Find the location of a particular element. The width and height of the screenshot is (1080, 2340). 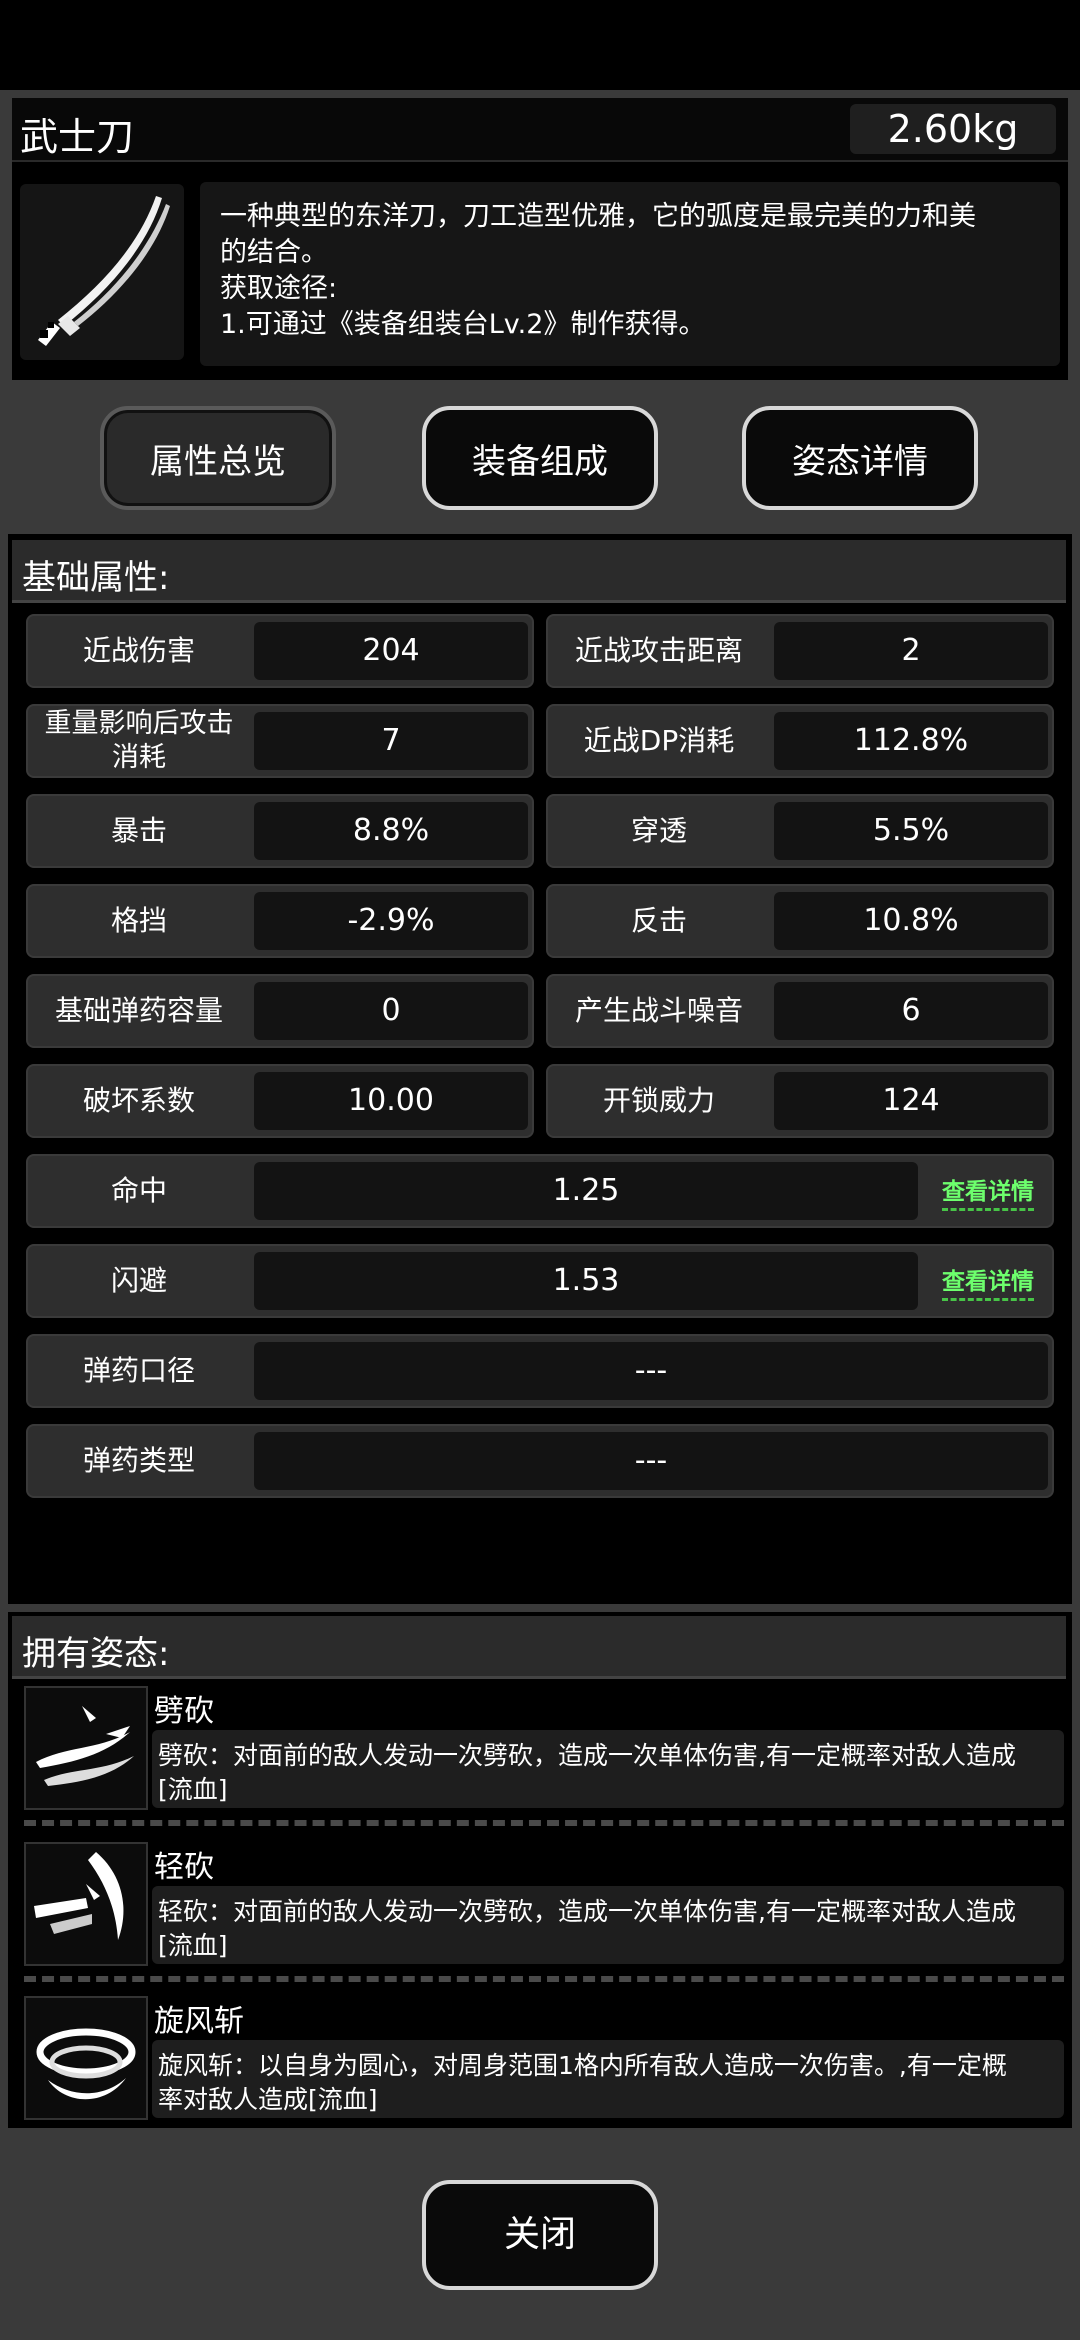

footer-bar: 关闭 is located at coordinates (540, 2240).